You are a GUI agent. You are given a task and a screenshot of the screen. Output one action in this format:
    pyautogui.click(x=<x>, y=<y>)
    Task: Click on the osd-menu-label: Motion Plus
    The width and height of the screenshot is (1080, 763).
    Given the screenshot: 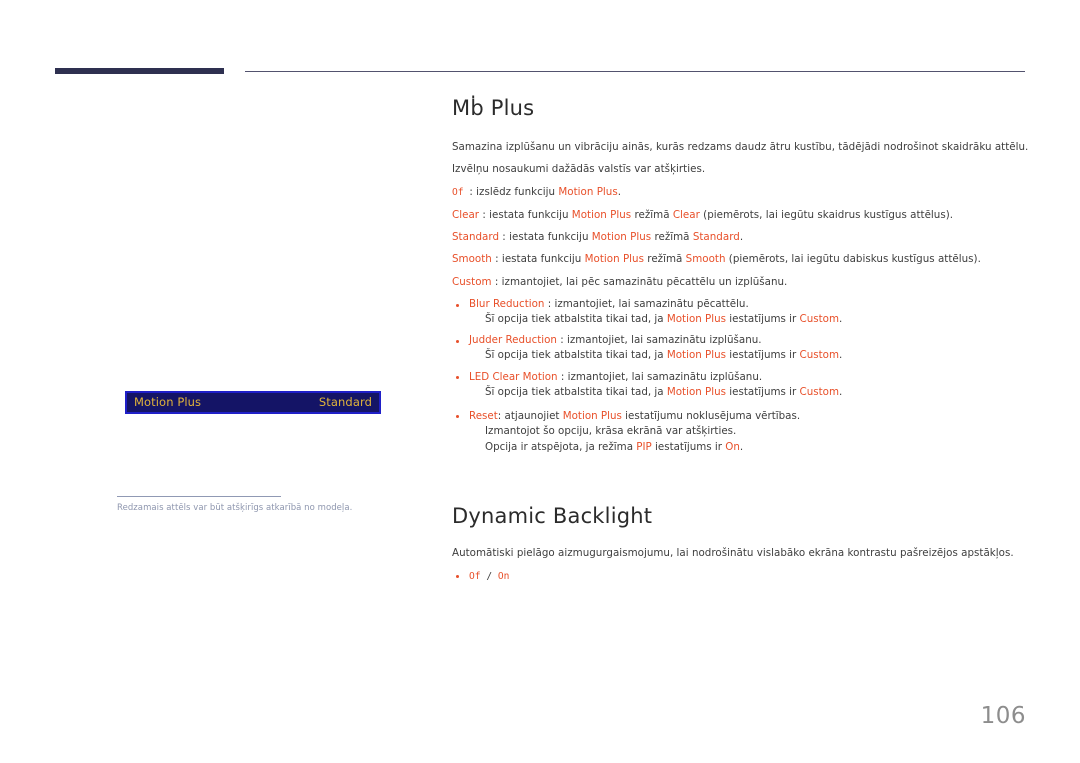 What is the action you would take?
    pyautogui.click(x=168, y=401)
    